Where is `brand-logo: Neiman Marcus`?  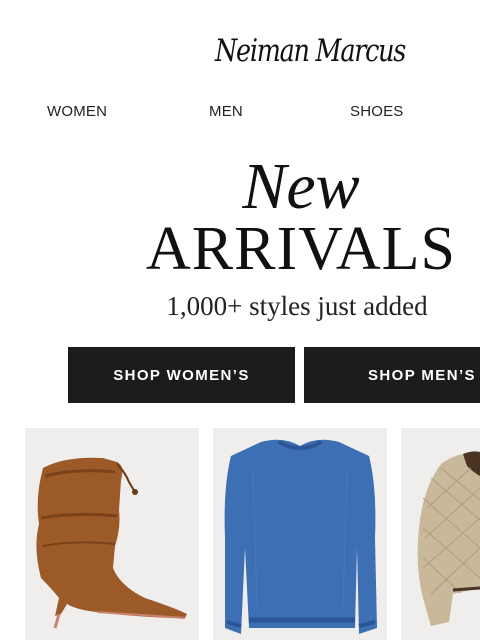
brand-logo: Neiman Marcus is located at coordinates (310, 51).